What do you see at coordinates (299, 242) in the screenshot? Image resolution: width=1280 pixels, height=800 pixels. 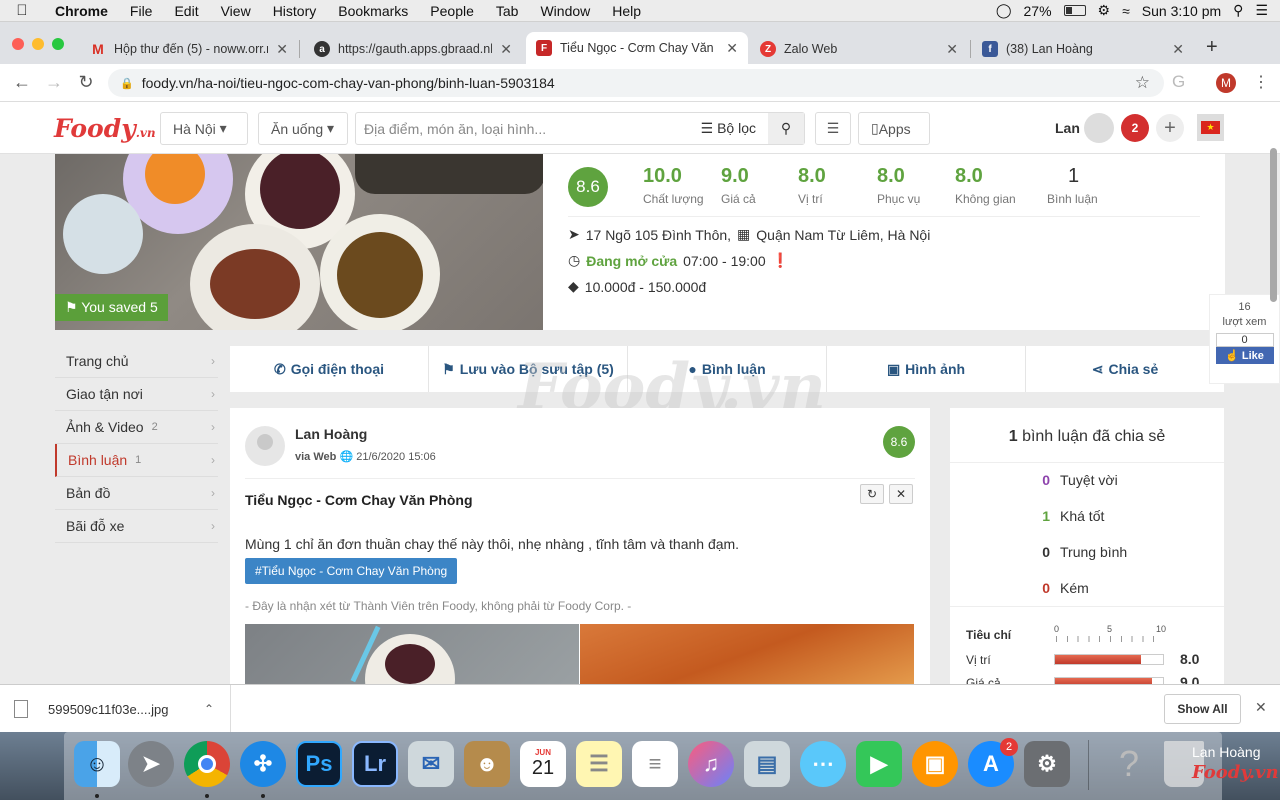 I see `restaurant-photo: ⚑ You saved 5` at bounding box center [299, 242].